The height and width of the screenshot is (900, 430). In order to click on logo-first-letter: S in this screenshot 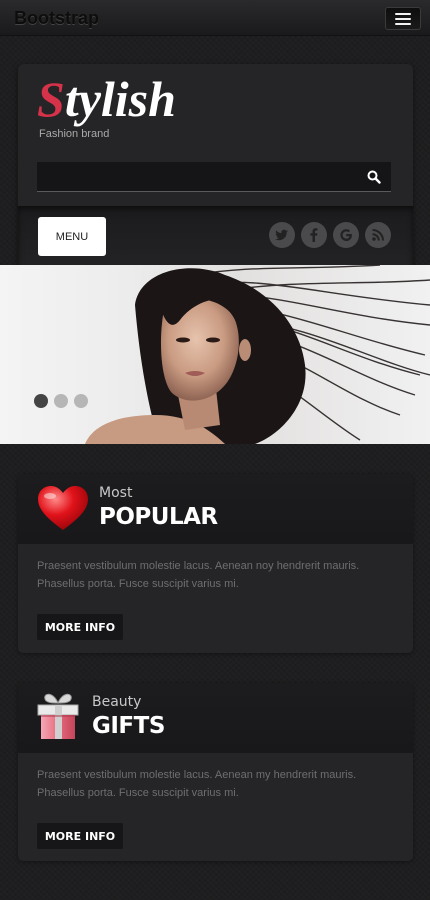, I will do `click(51, 99)`.